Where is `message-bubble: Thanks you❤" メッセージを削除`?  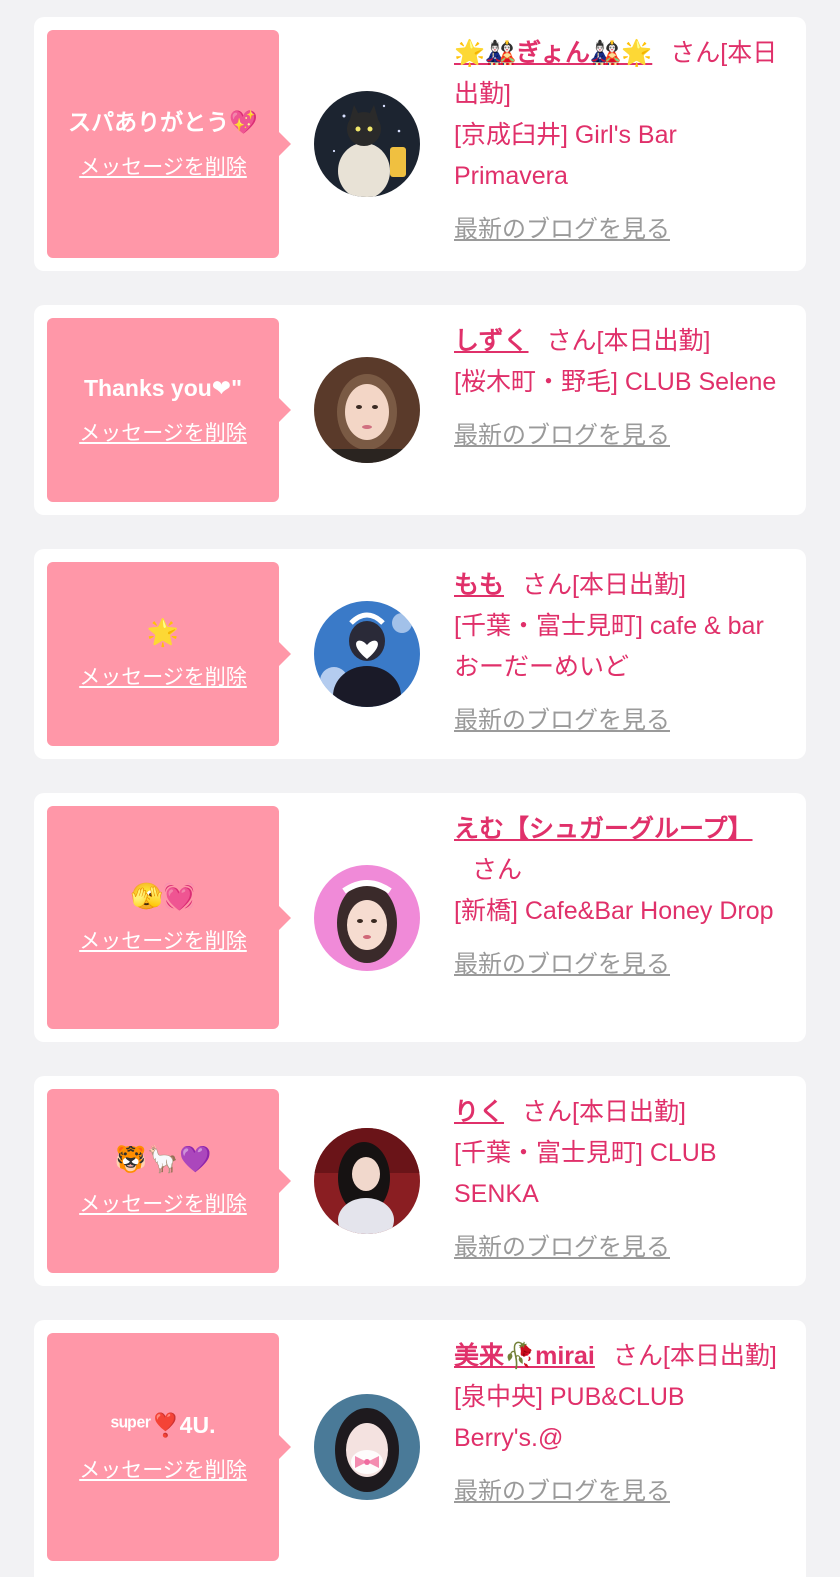 message-bubble: Thanks you❤" メッセージを削除 is located at coordinates (169, 410).